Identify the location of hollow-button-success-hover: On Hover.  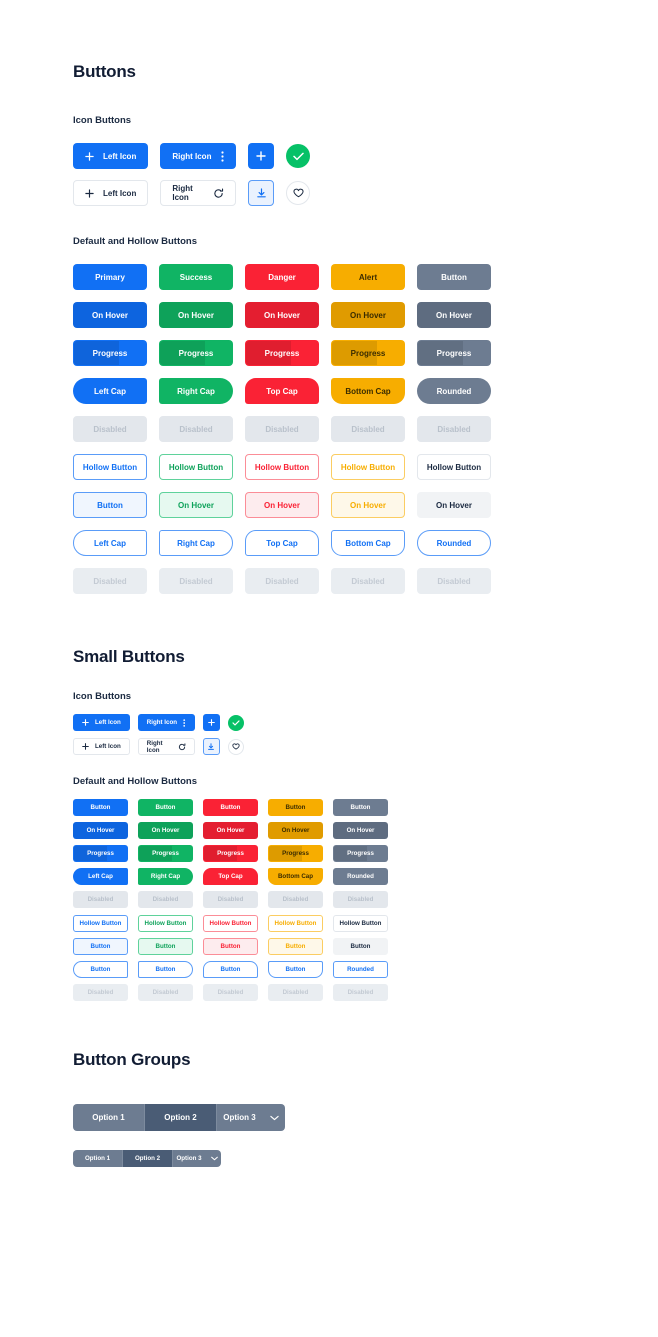
(196, 505).